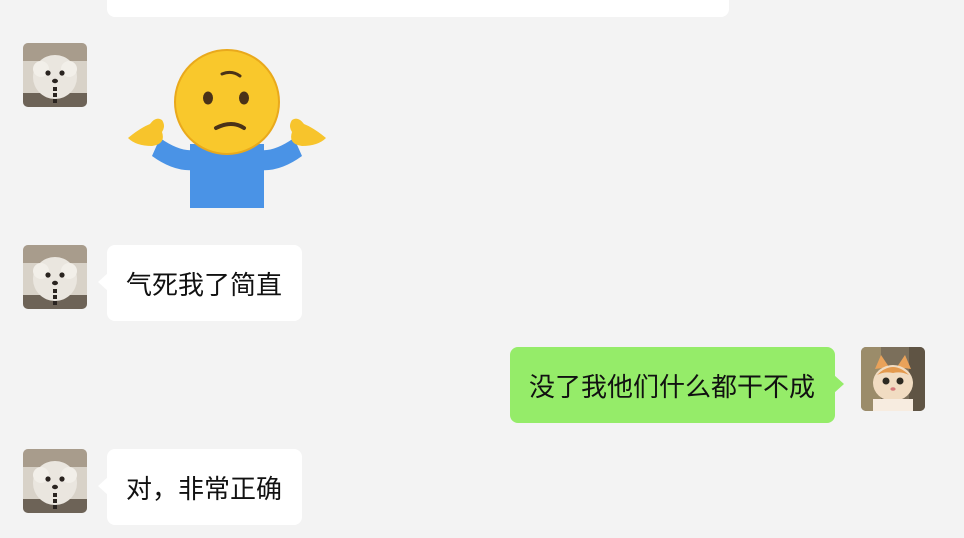  Describe the element at coordinates (204, 489) in the screenshot. I see `message-text: 对，非常正确` at that location.